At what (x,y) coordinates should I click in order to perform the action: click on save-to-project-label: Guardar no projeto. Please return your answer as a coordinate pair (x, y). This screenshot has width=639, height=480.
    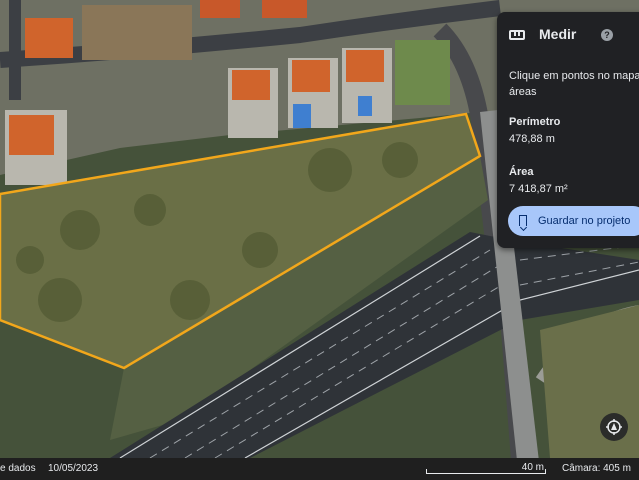
    Looking at the image, I should click on (584, 221).